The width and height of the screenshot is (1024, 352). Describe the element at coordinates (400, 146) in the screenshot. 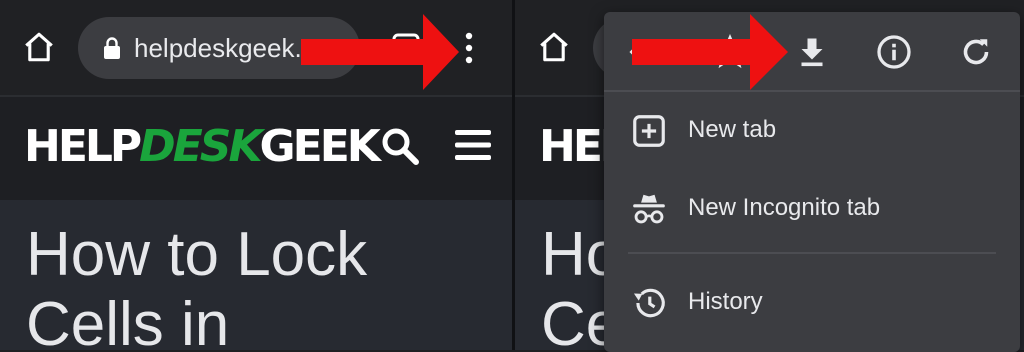

I see `search-icon` at that location.